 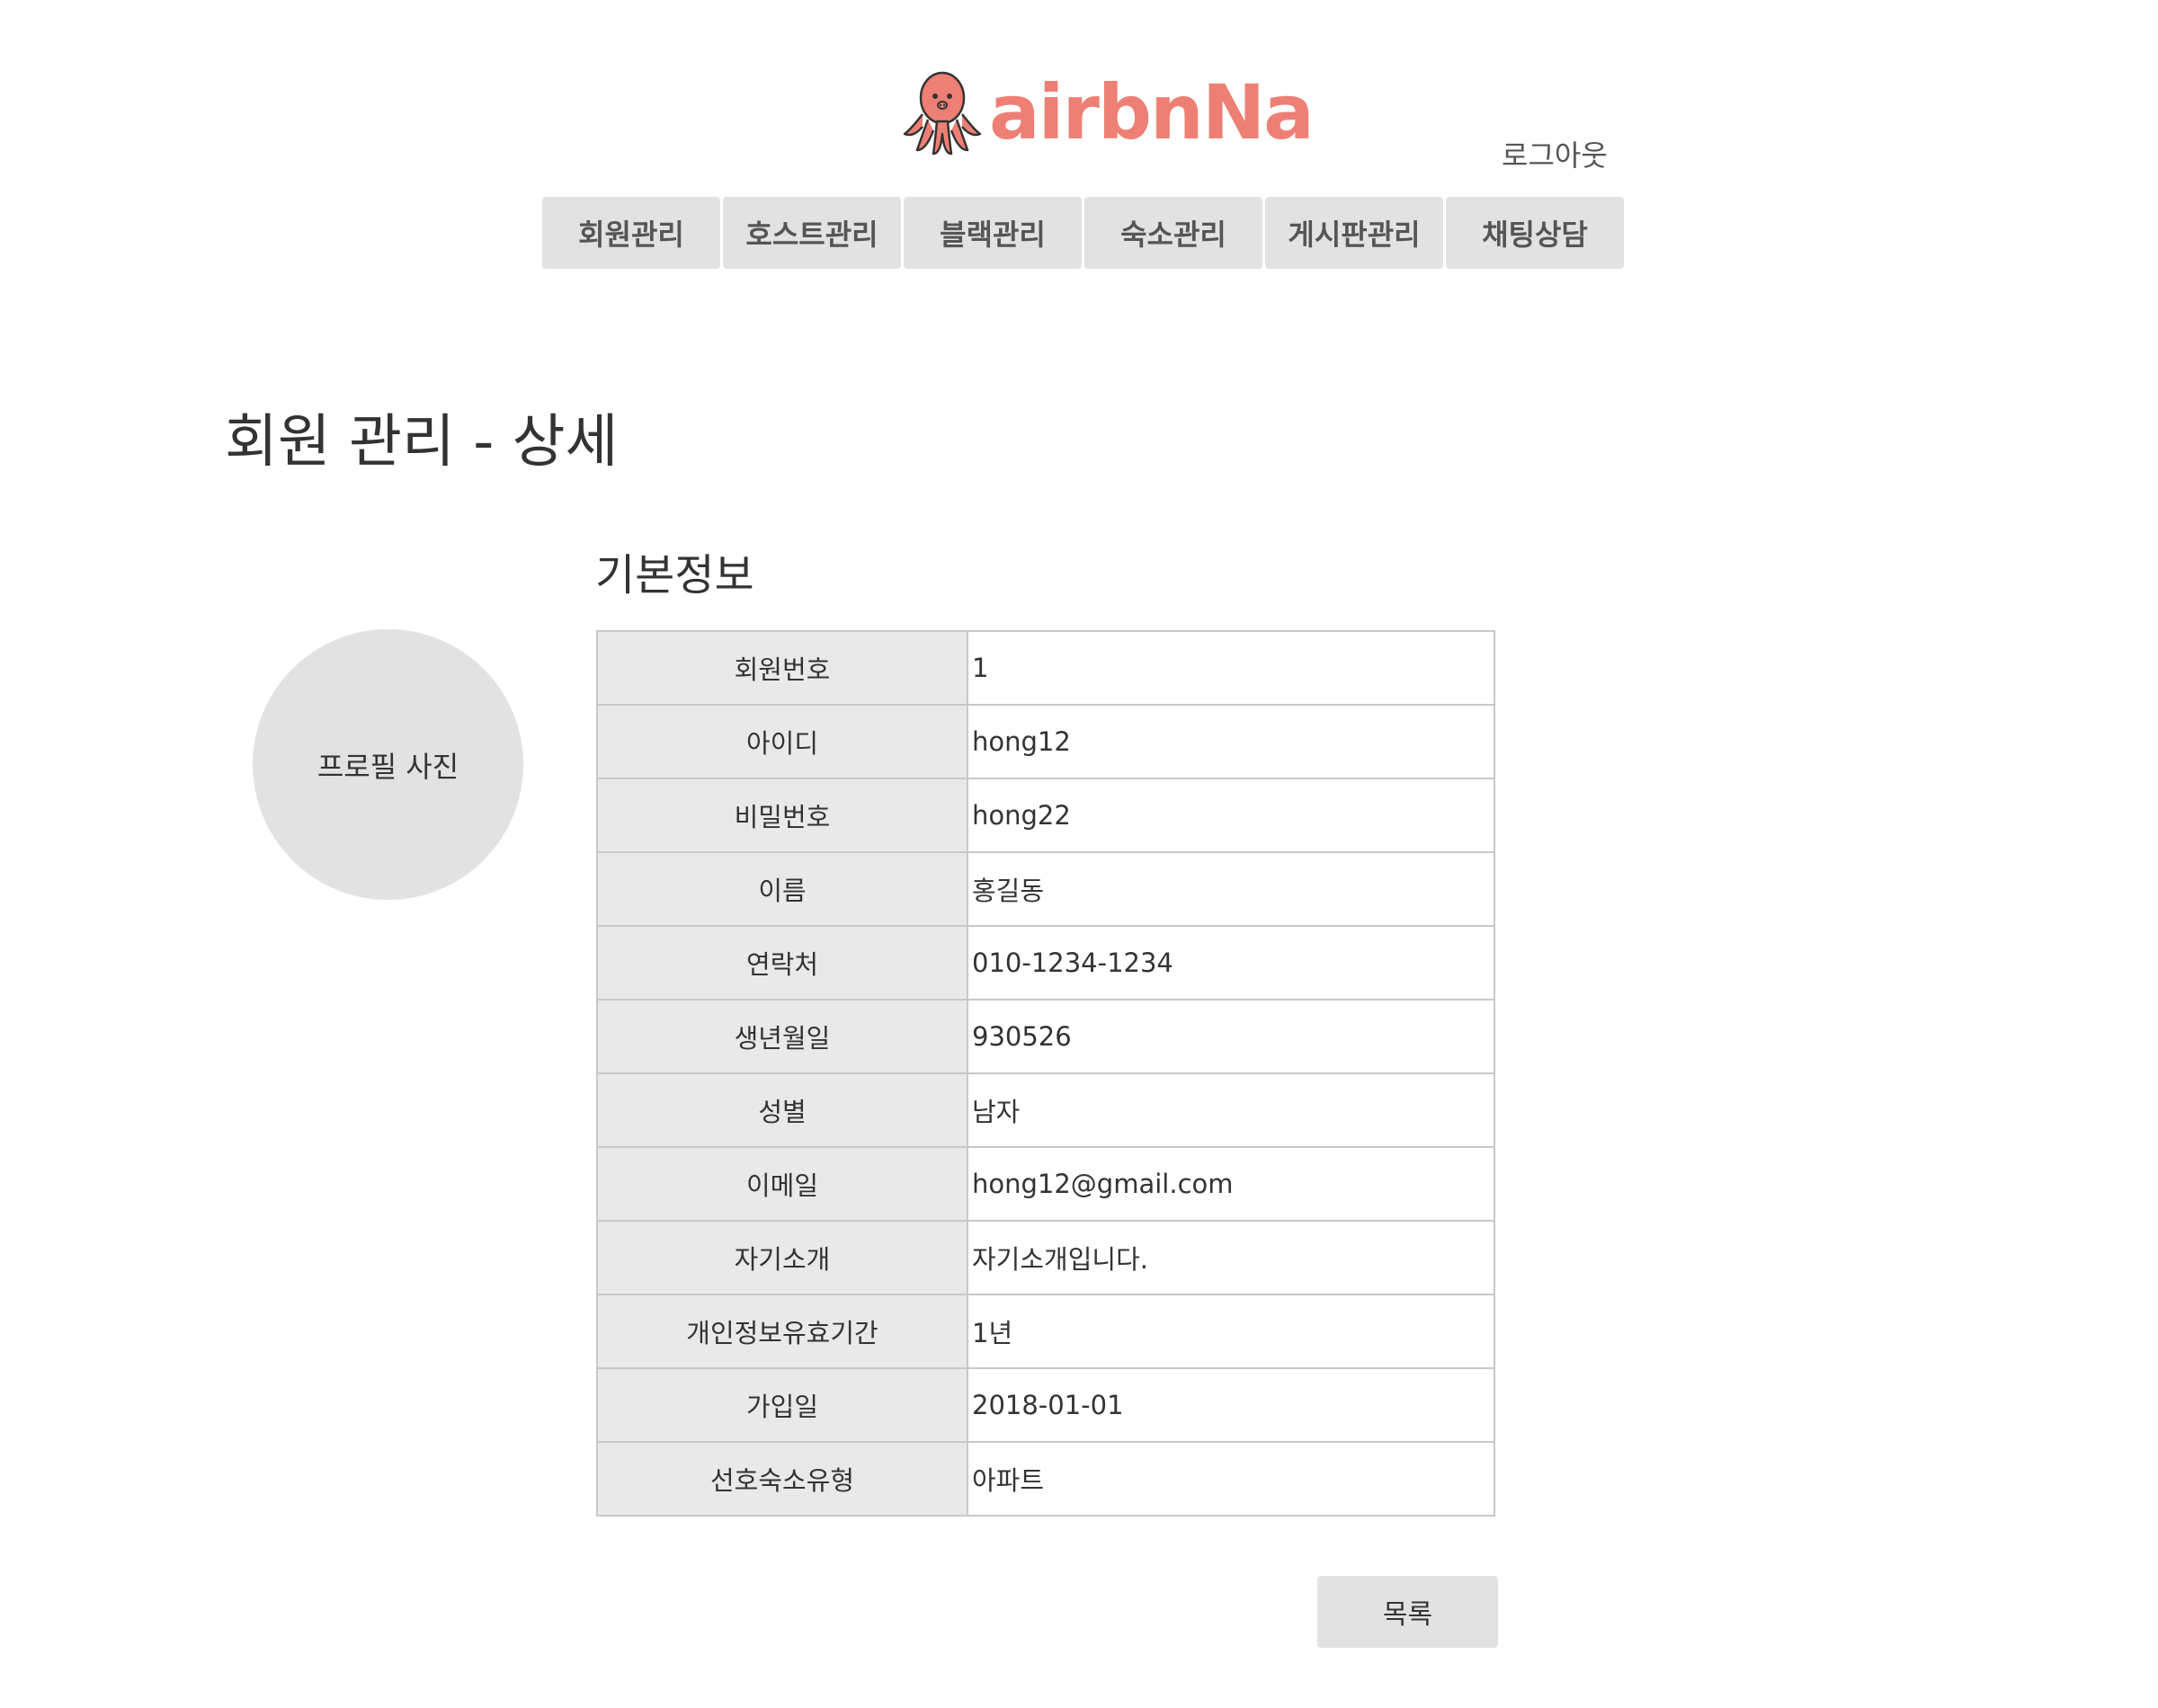 I want to click on field-value: 1년, so click(x=1231, y=1331).